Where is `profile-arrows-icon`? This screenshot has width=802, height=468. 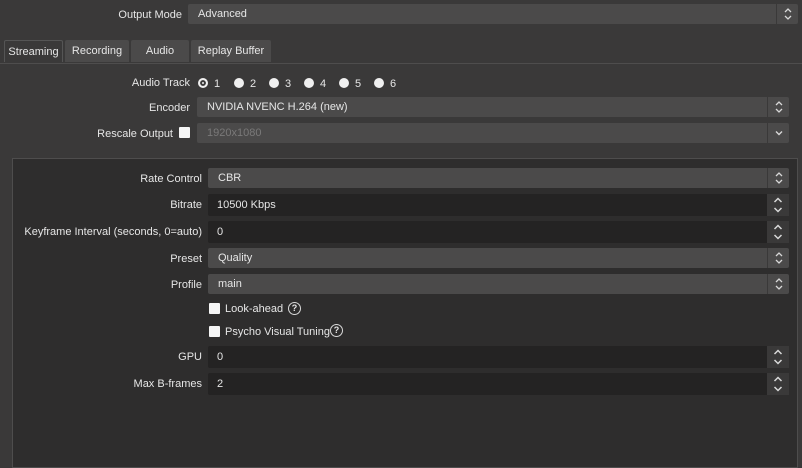 profile-arrows-icon is located at coordinates (778, 284).